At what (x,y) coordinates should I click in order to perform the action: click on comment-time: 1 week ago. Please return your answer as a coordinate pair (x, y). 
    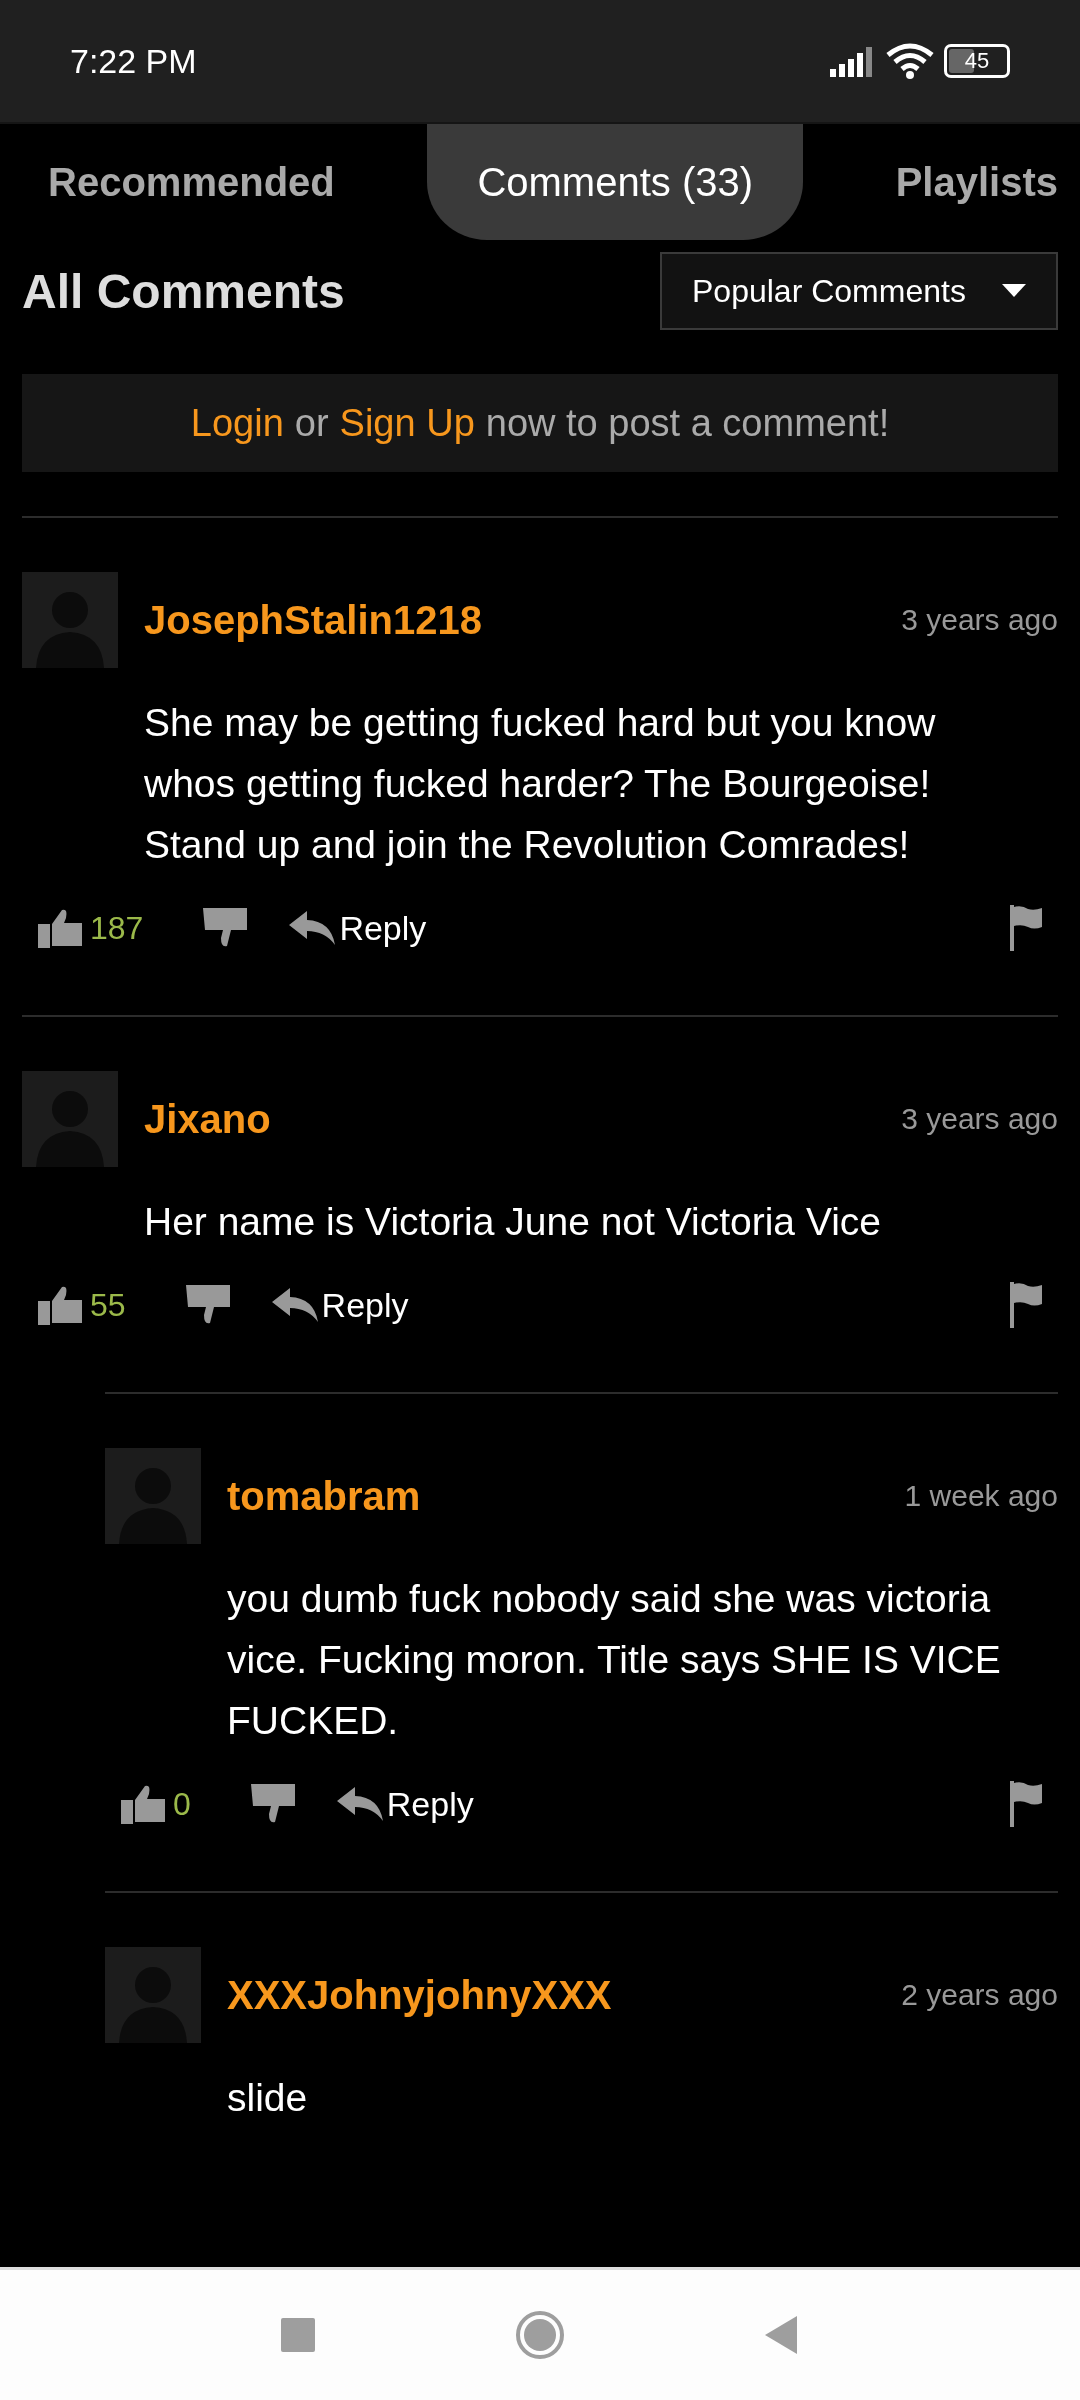
    Looking at the image, I should click on (981, 1496).